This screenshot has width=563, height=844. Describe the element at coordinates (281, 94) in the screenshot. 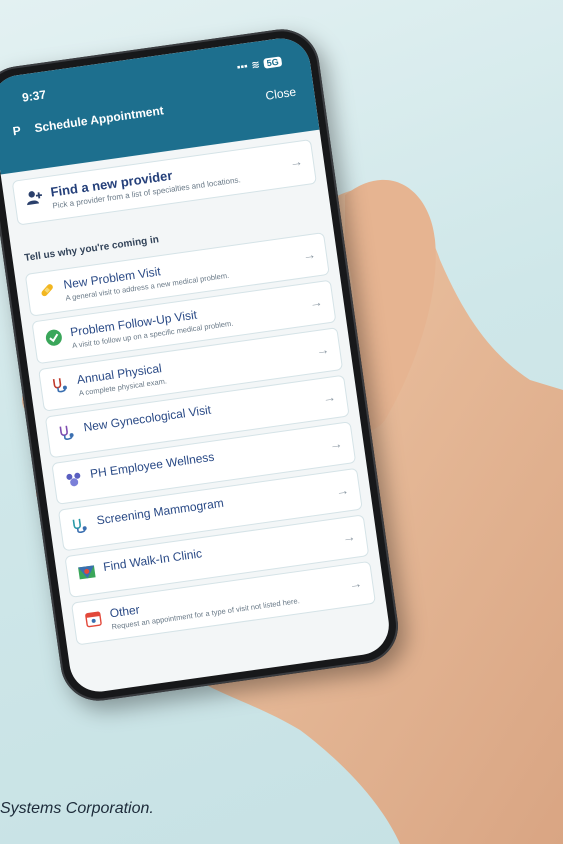

I see `close-button: Close` at that location.